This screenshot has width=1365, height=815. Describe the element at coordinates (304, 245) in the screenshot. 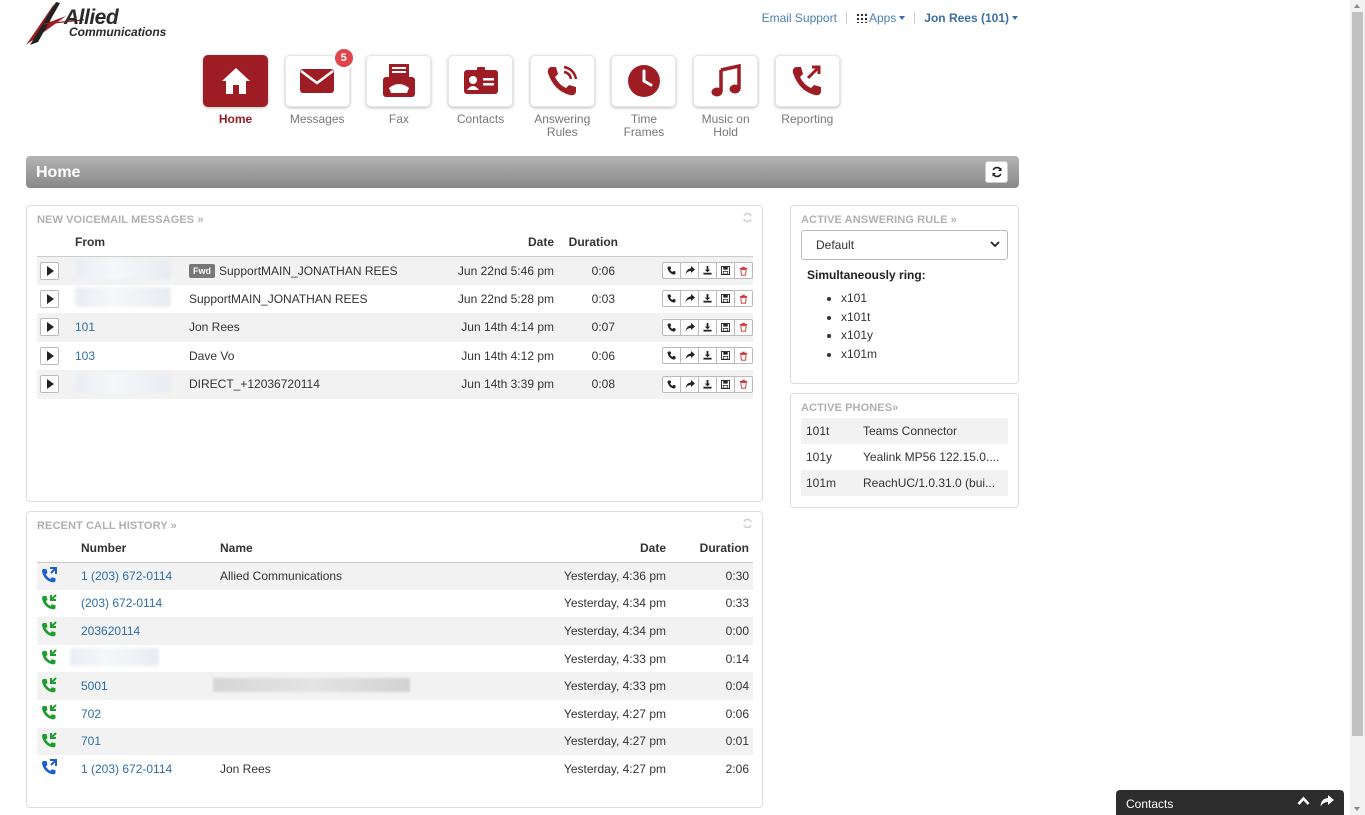

I see `col-name` at that location.